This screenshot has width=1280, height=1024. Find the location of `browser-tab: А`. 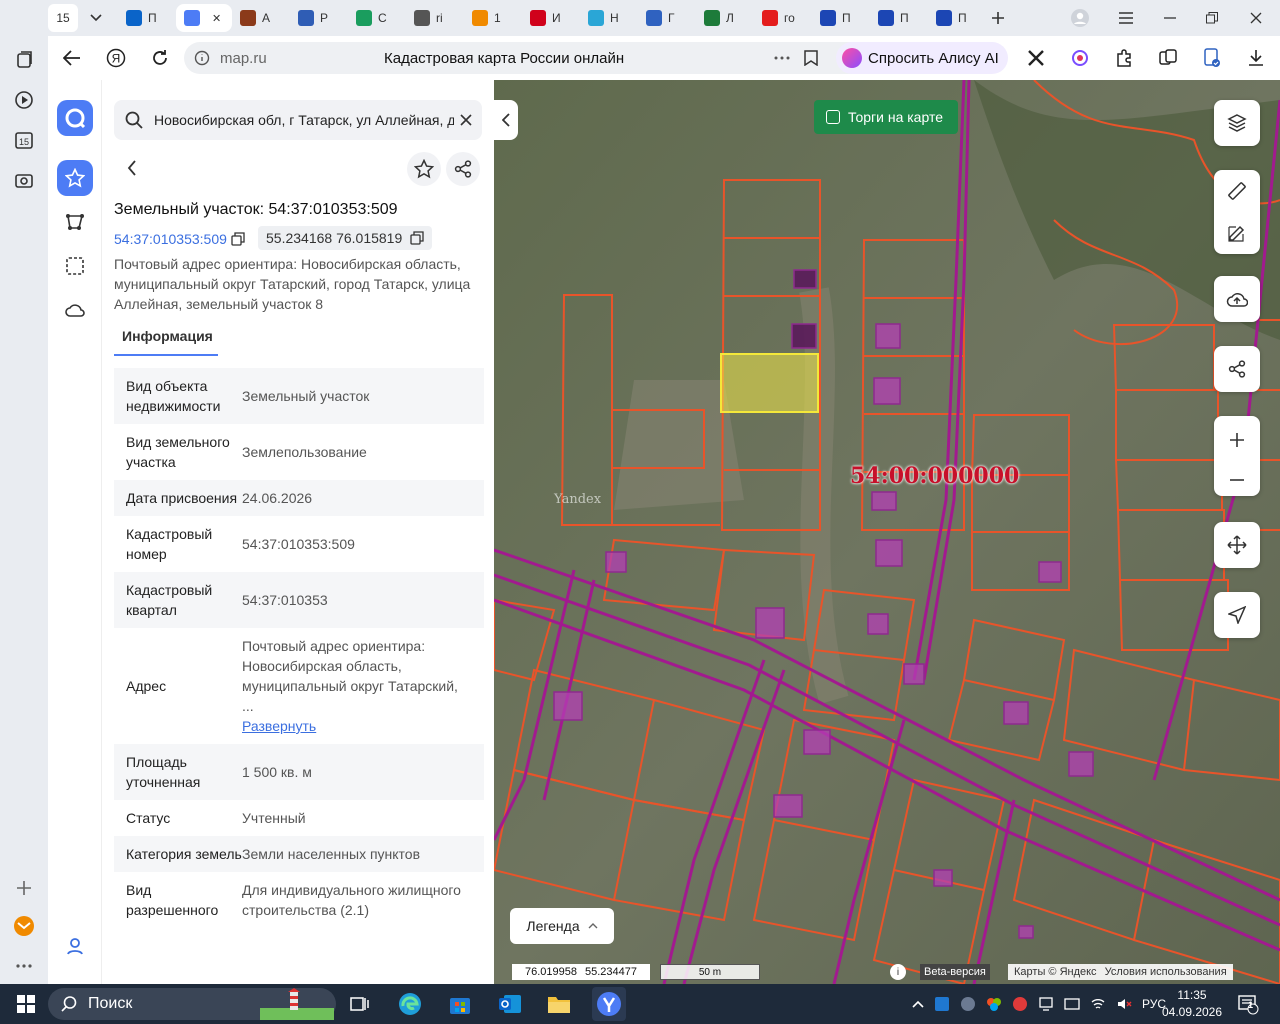

browser-tab: А is located at coordinates (261, 18).